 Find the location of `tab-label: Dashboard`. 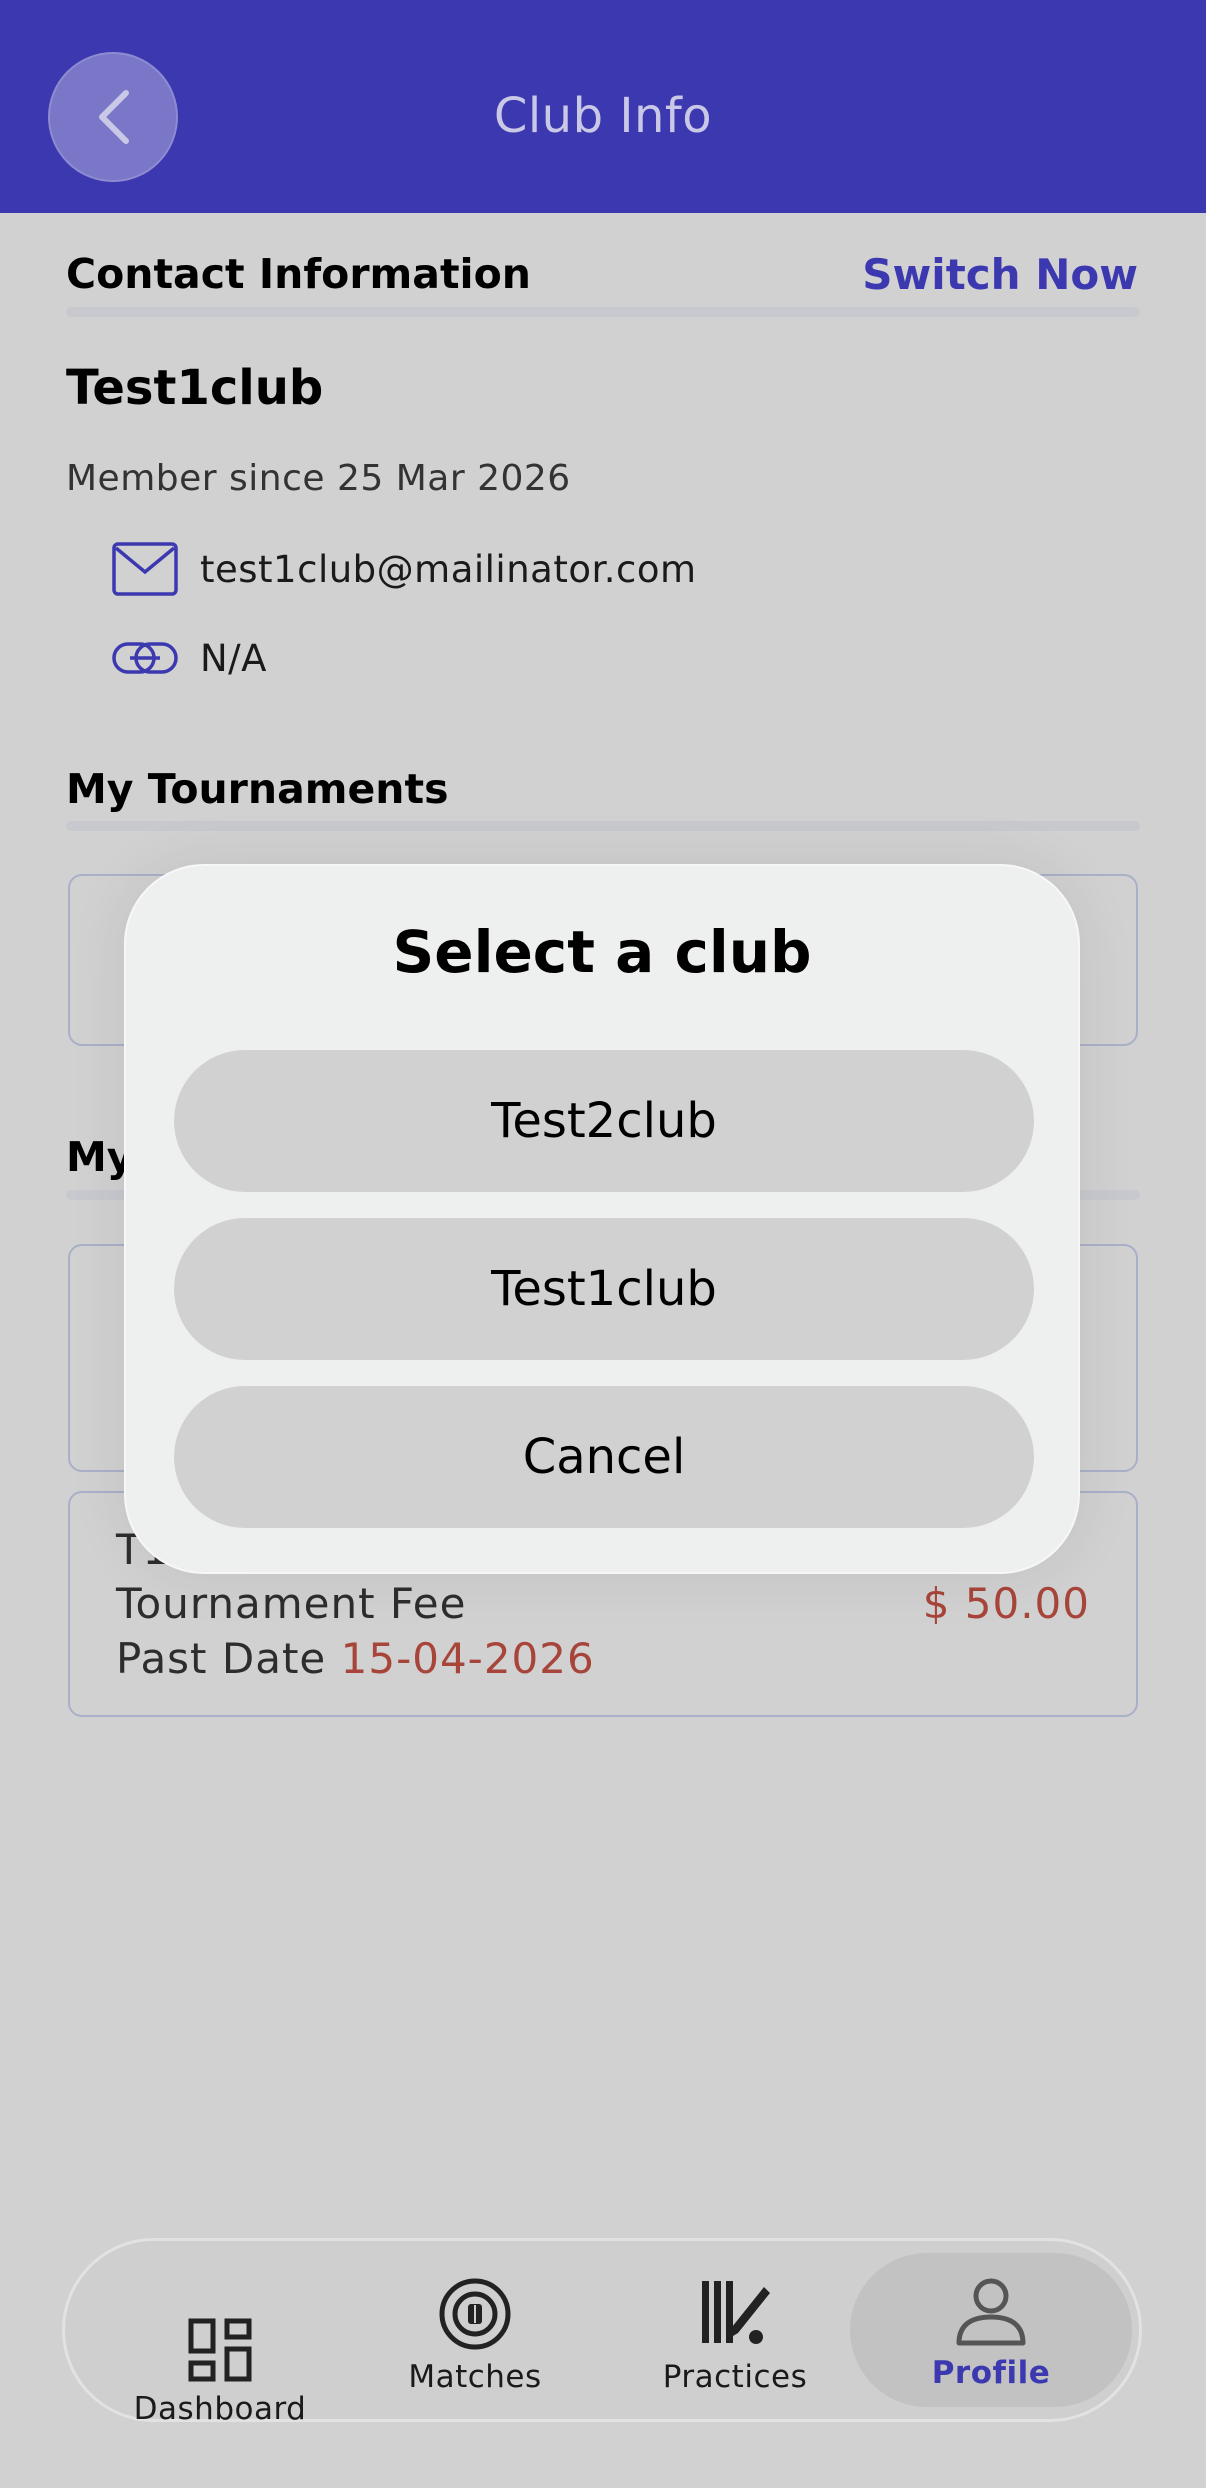

tab-label: Dashboard is located at coordinates (220, 2409).